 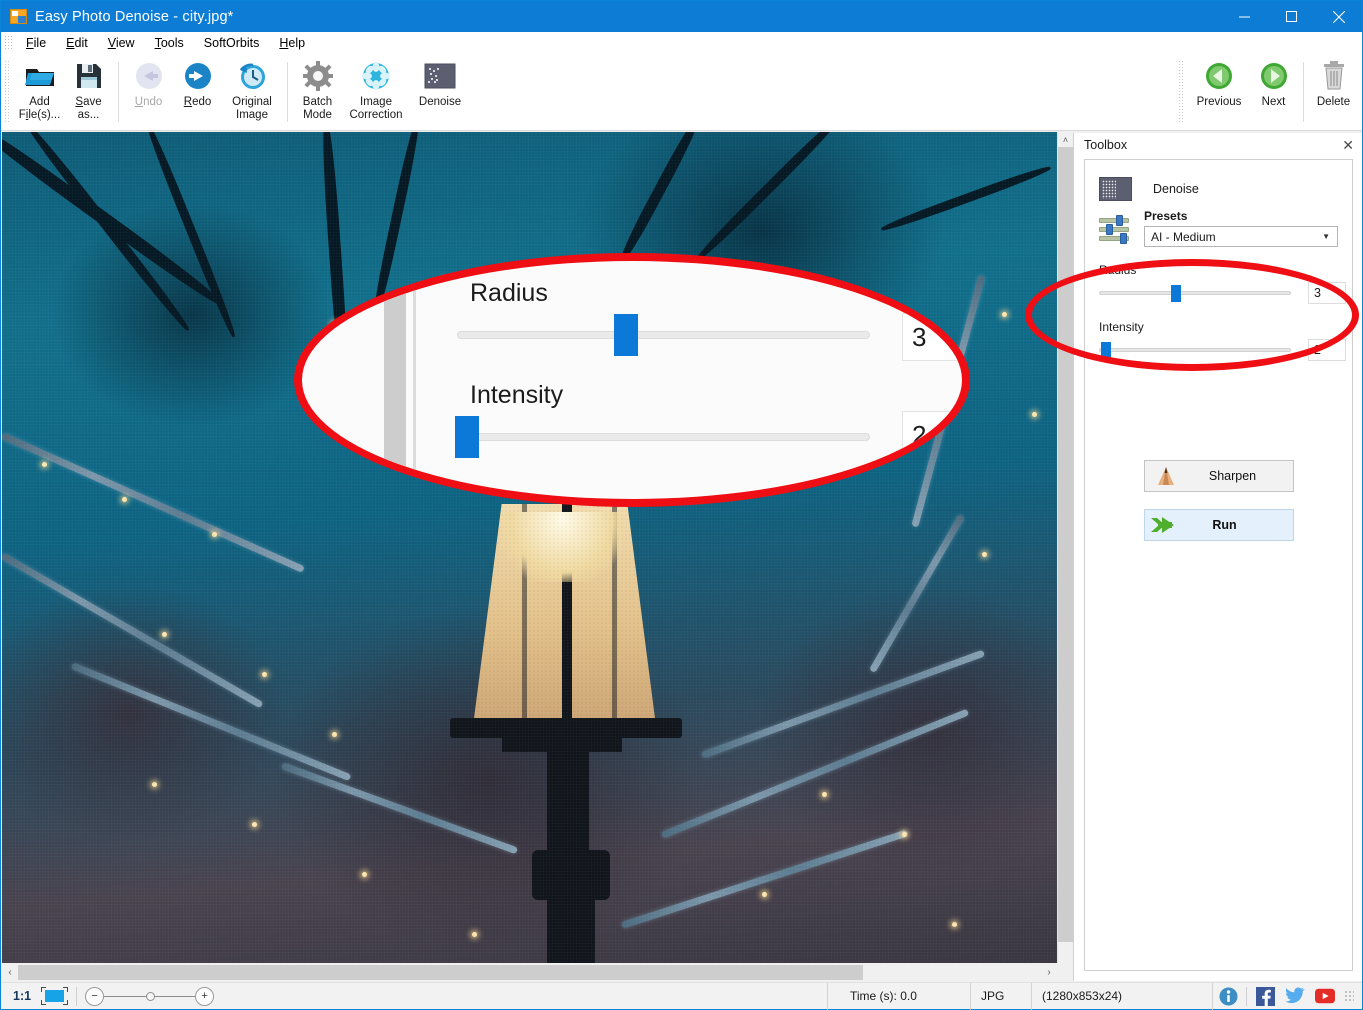 I want to click on menu-item-tools: Tools, so click(x=169, y=43).